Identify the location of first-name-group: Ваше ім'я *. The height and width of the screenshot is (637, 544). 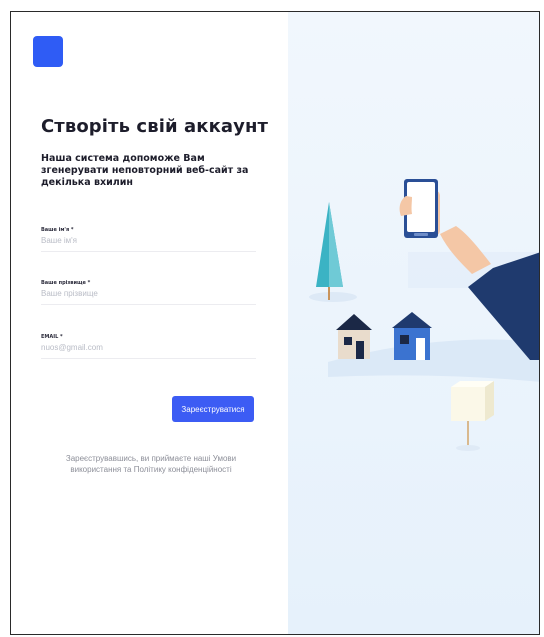
(148, 239).